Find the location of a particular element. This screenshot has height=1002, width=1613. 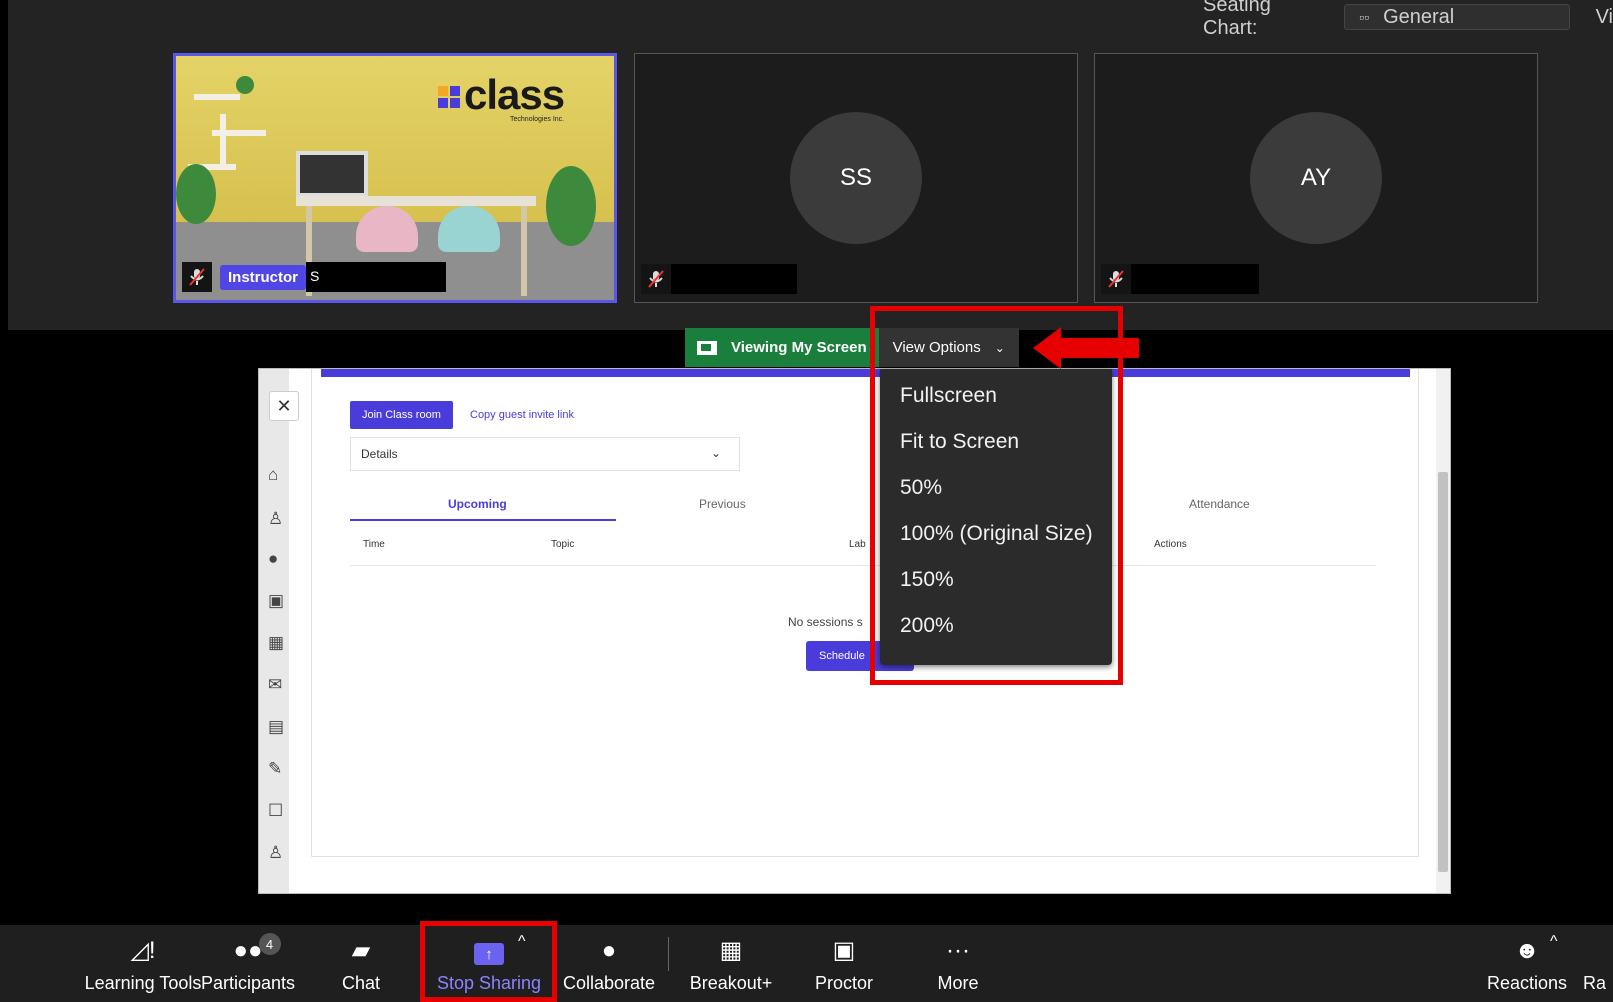

seating-chart-value: General is located at coordinates (1419, 16).